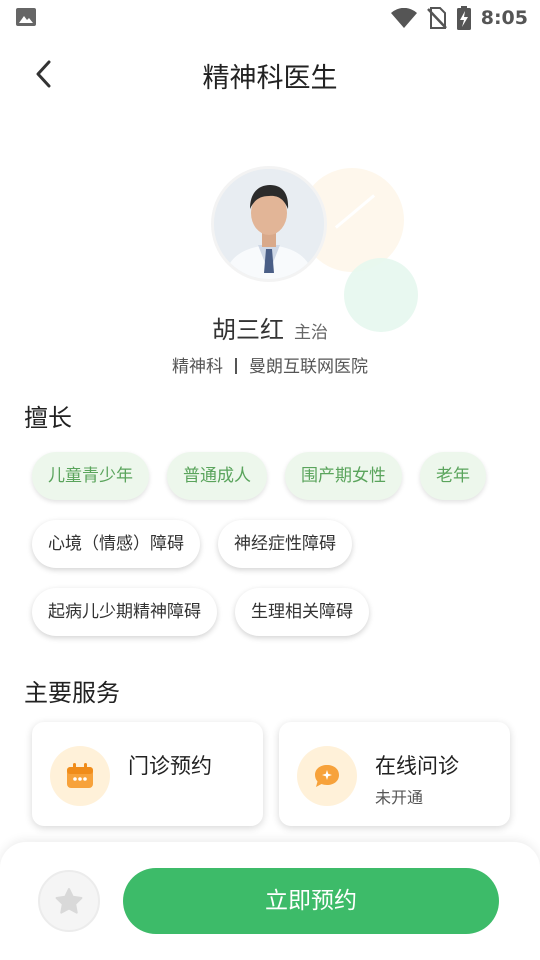 The height and width of the screenshot is (960, 540). I want to click on service-status: 未开通, so click(399, 797).